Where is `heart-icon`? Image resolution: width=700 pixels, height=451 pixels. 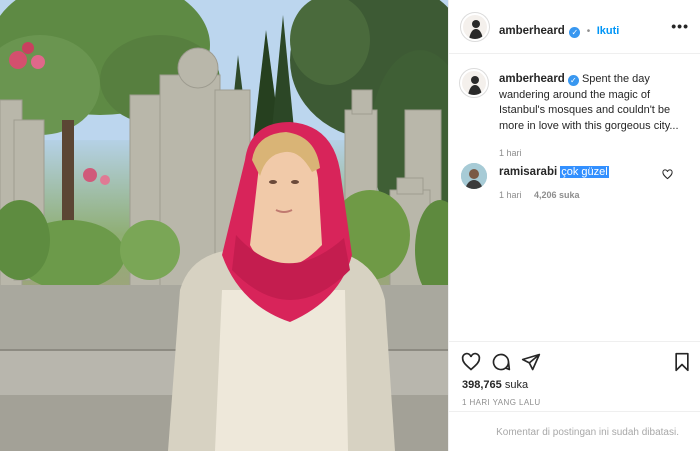
heart-icon is located at coordinates (471, 362).